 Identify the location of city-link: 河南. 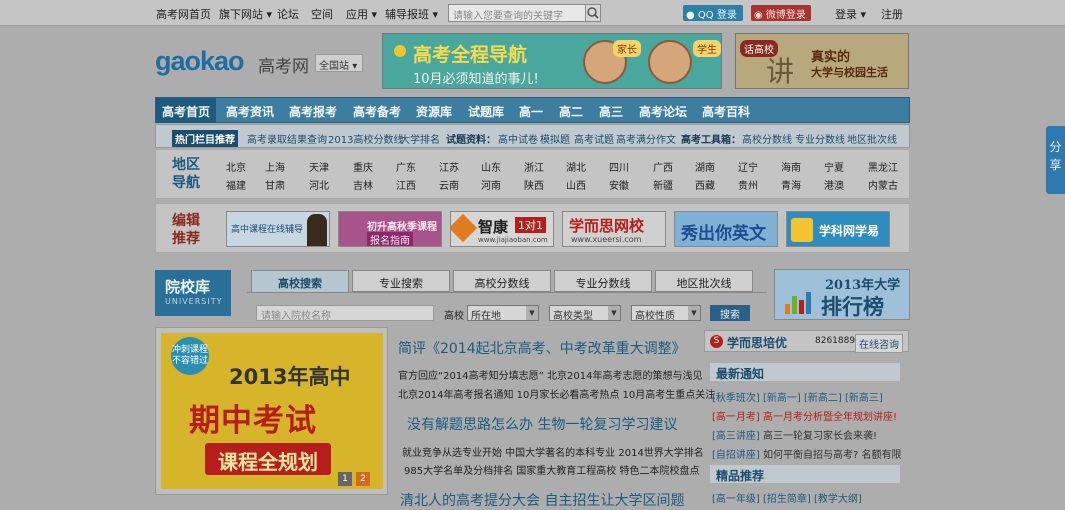
(491, 184).